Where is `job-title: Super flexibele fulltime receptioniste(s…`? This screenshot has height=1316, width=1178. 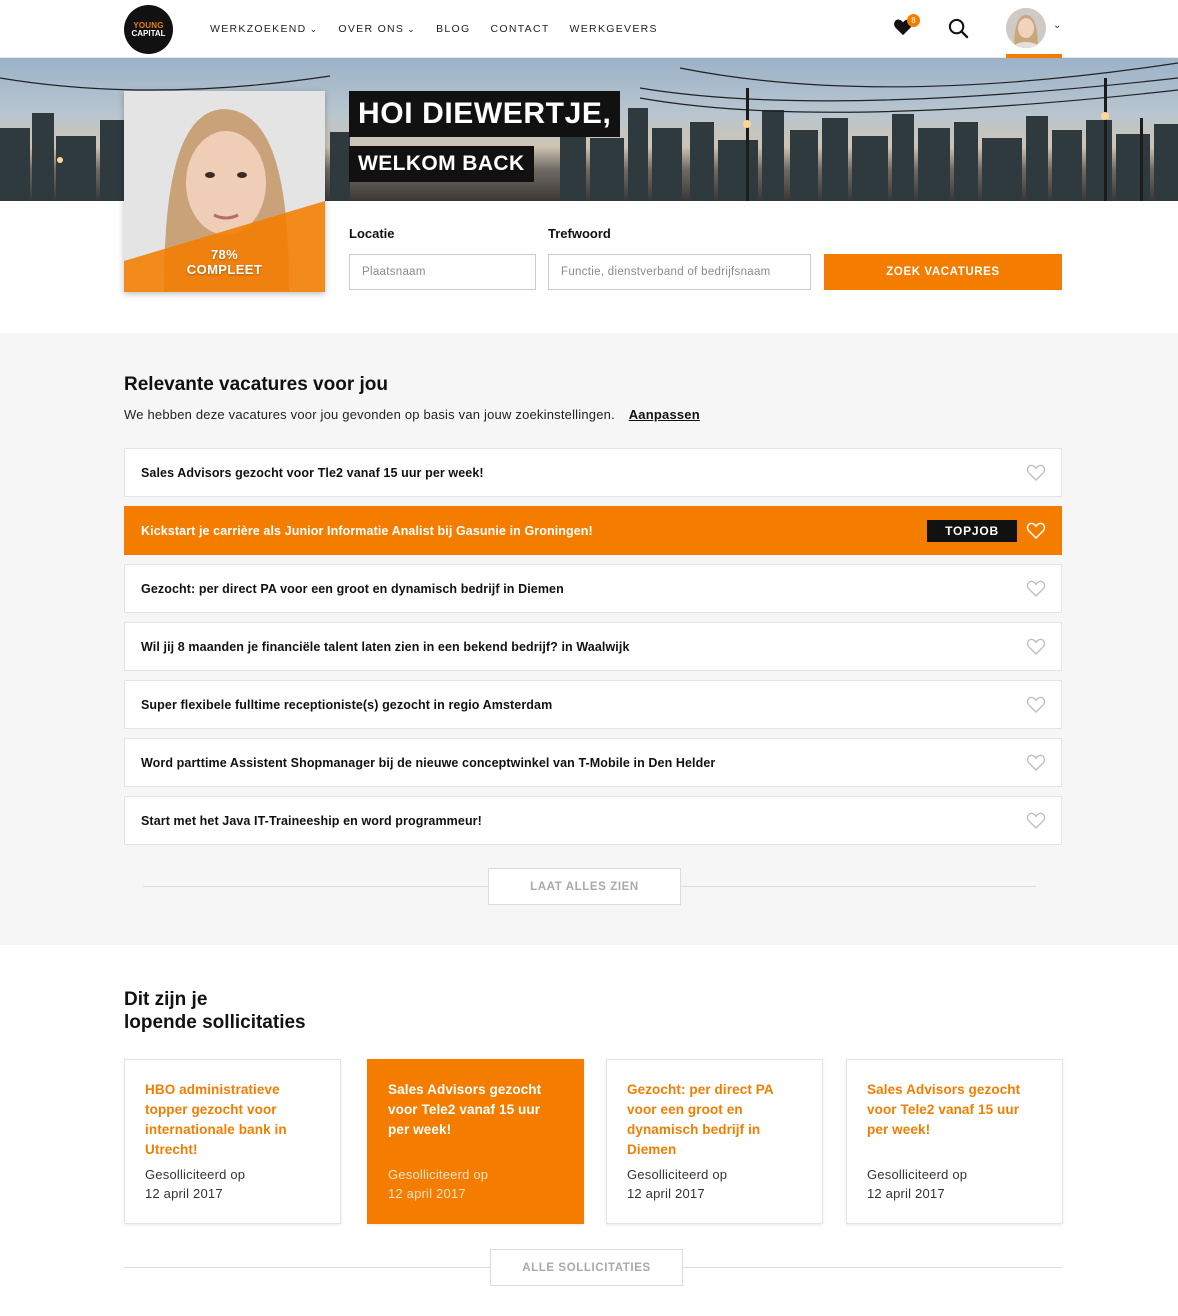
job-title: Super flexibele fulltime receptioniste(s… is located at coordinates (347, 704).